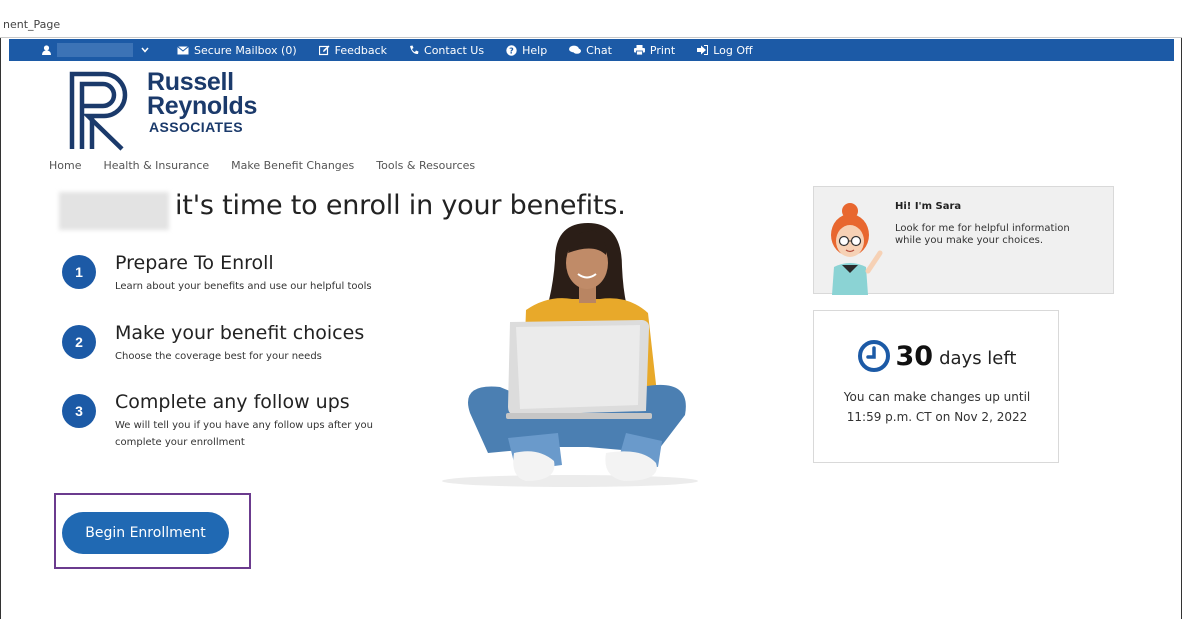 The height and width of the screenshot is (619, 1182). Describe the element at coordinates (414, 50) in the screenshot. I see `phone-icon` at that location.